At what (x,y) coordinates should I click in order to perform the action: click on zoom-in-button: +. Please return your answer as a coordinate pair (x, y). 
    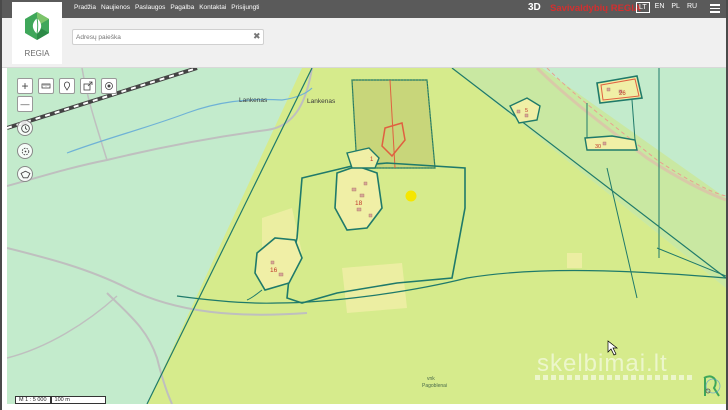
    Looking at the image, I should click on (25, 86).